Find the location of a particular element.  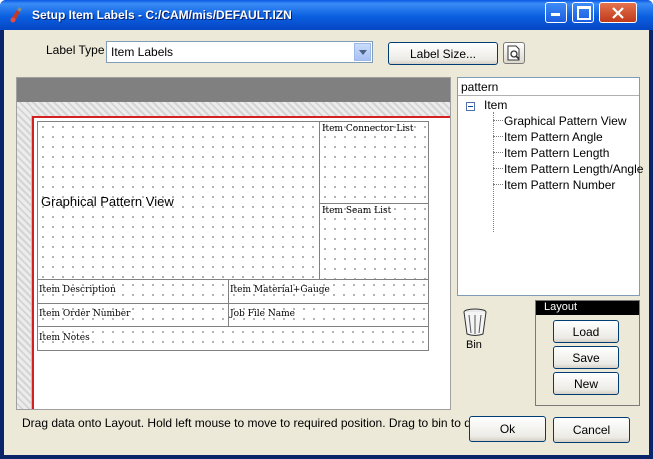

layout-group-title: Layout is located at coordinates (561, 307).